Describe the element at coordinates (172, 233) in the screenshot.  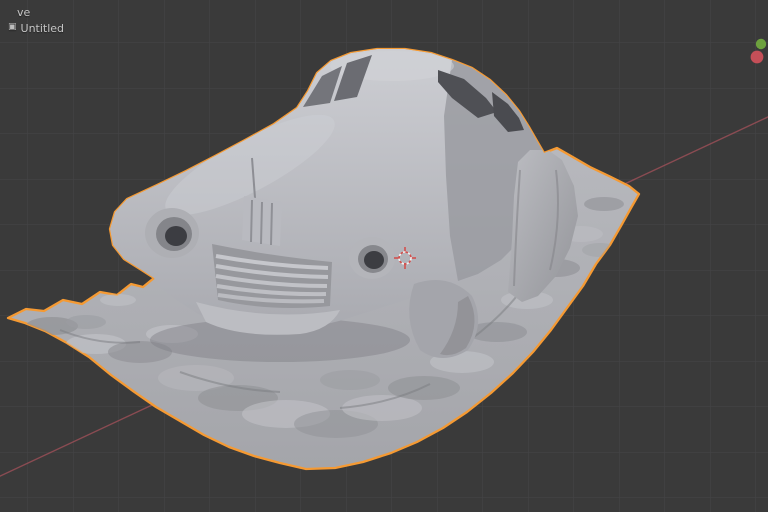
I see `headlight-left` at that location.